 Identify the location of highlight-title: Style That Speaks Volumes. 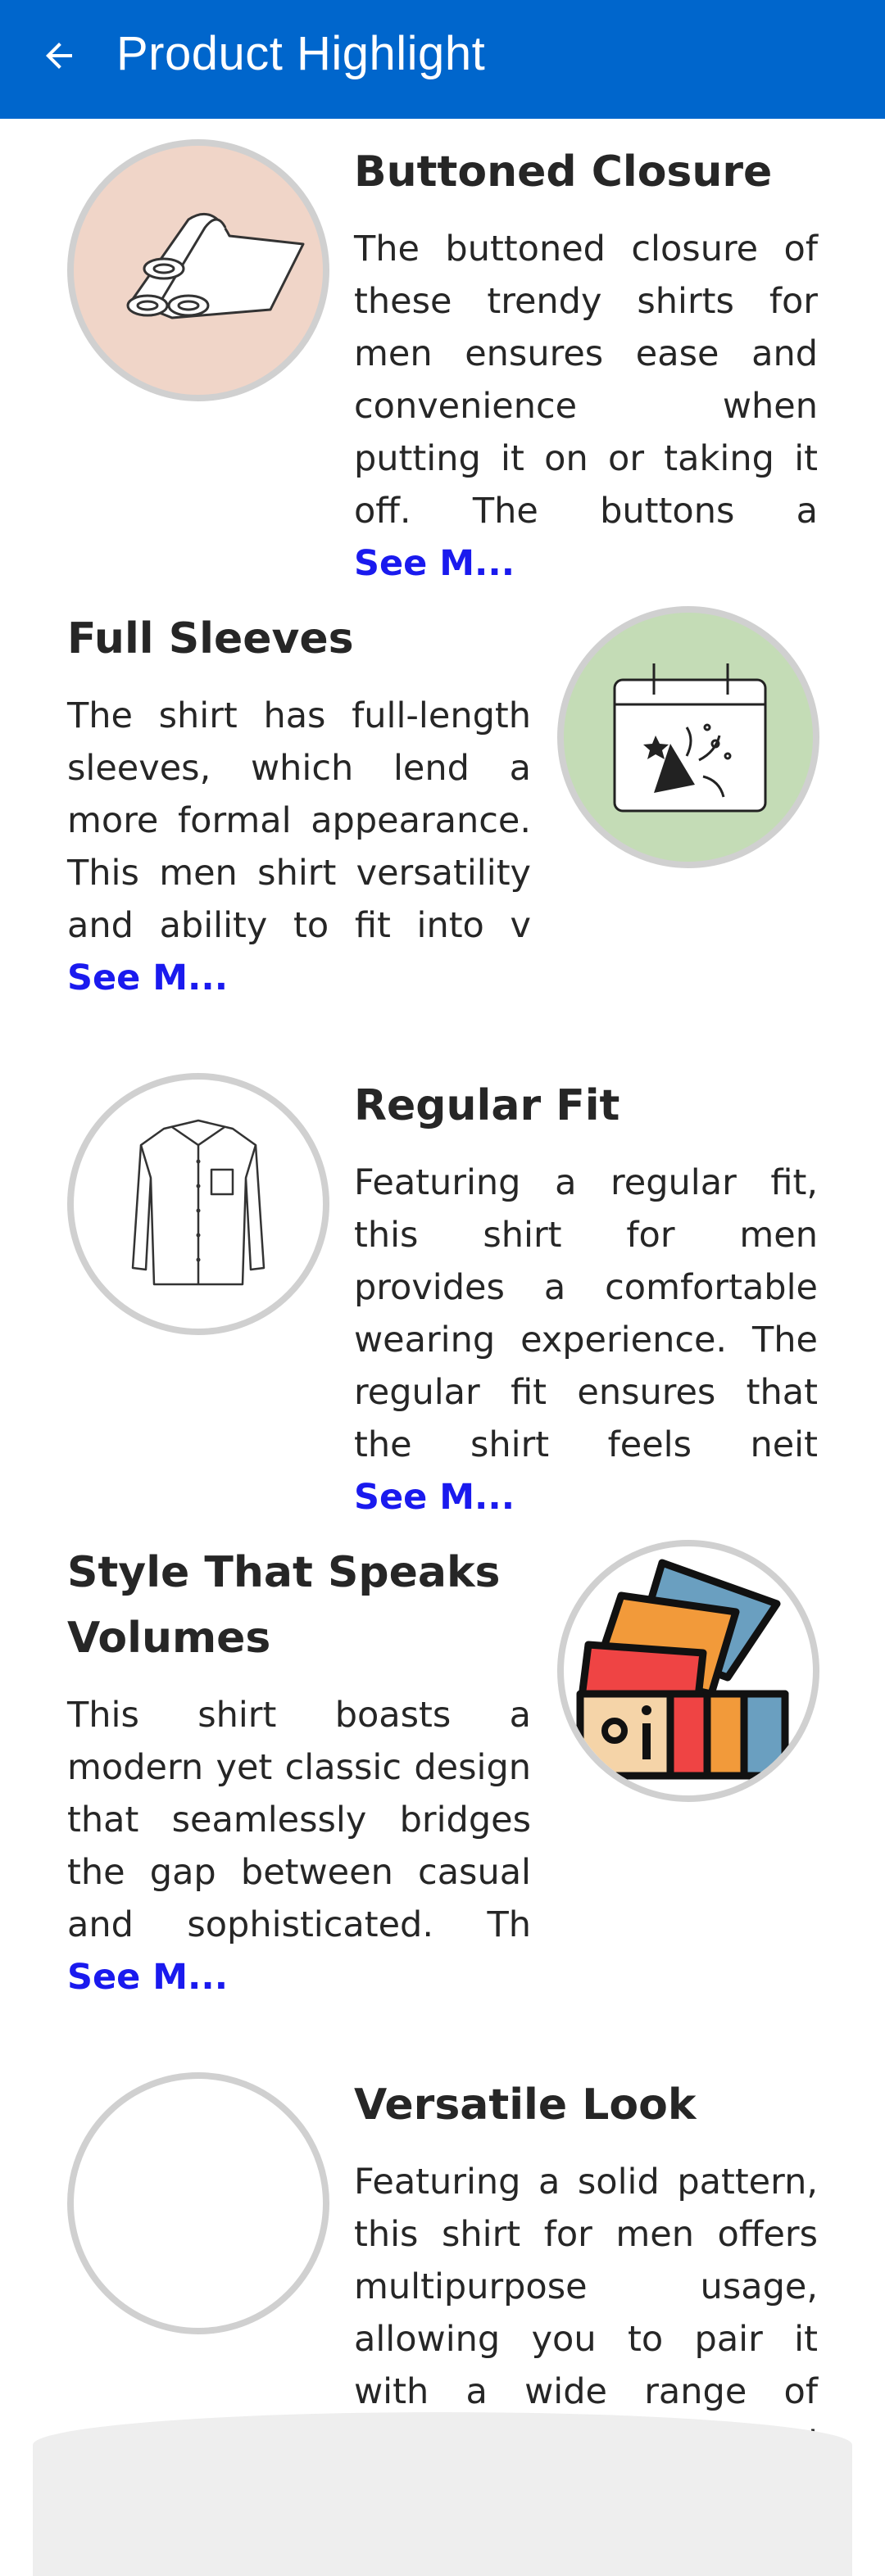
(284, 1605).